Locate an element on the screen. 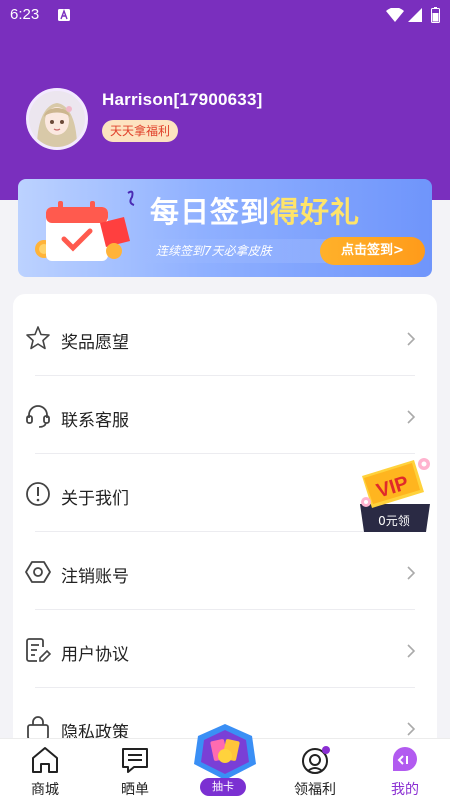  checkin-button: 点击签到> is located at coordinates (372, 251).